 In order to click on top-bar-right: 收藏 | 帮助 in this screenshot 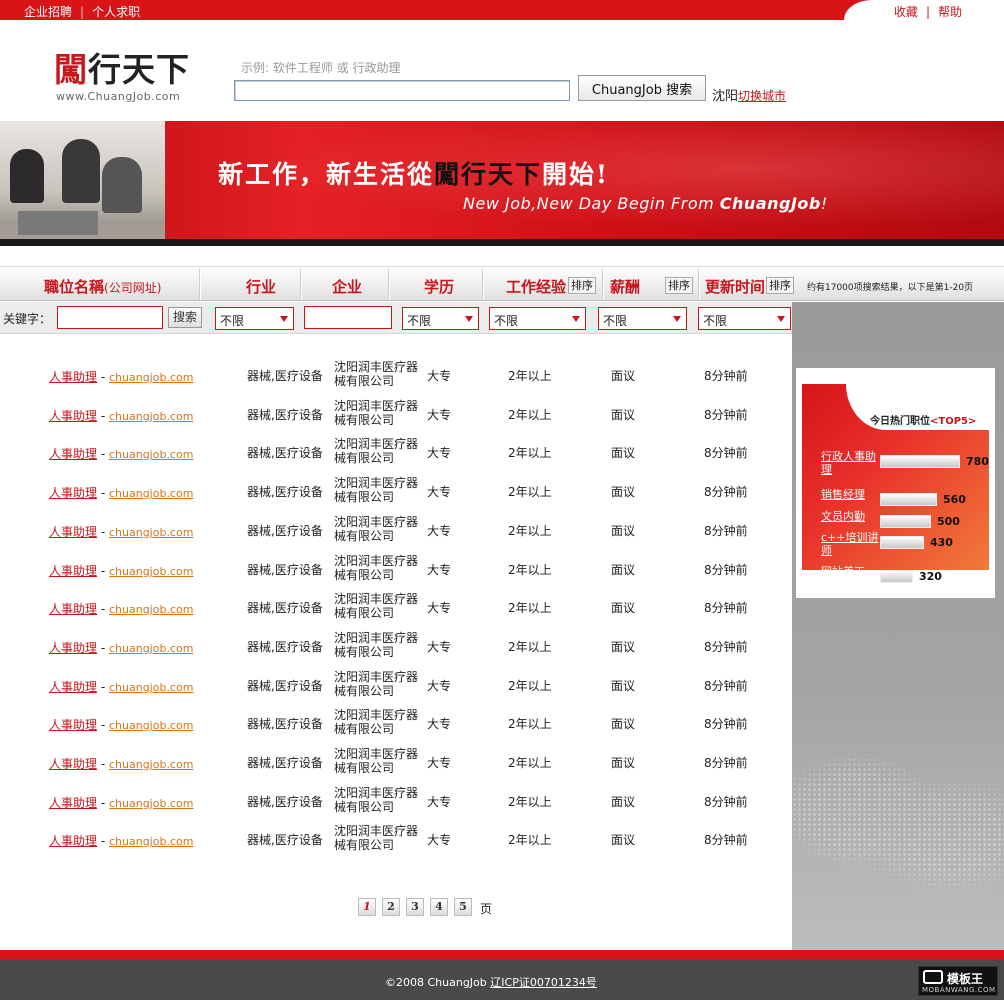, I will do `click(928, 11)`.